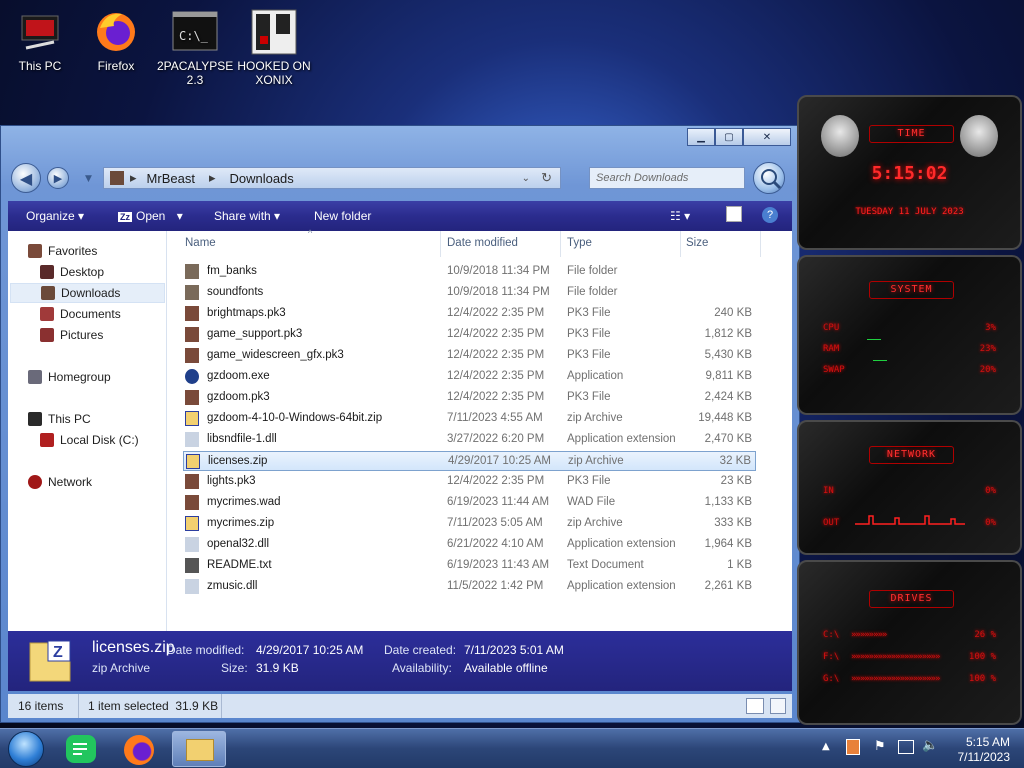  Describe the element at coordinates (767, 137) in the screenshot. I see `close-button: ✕` at that location.